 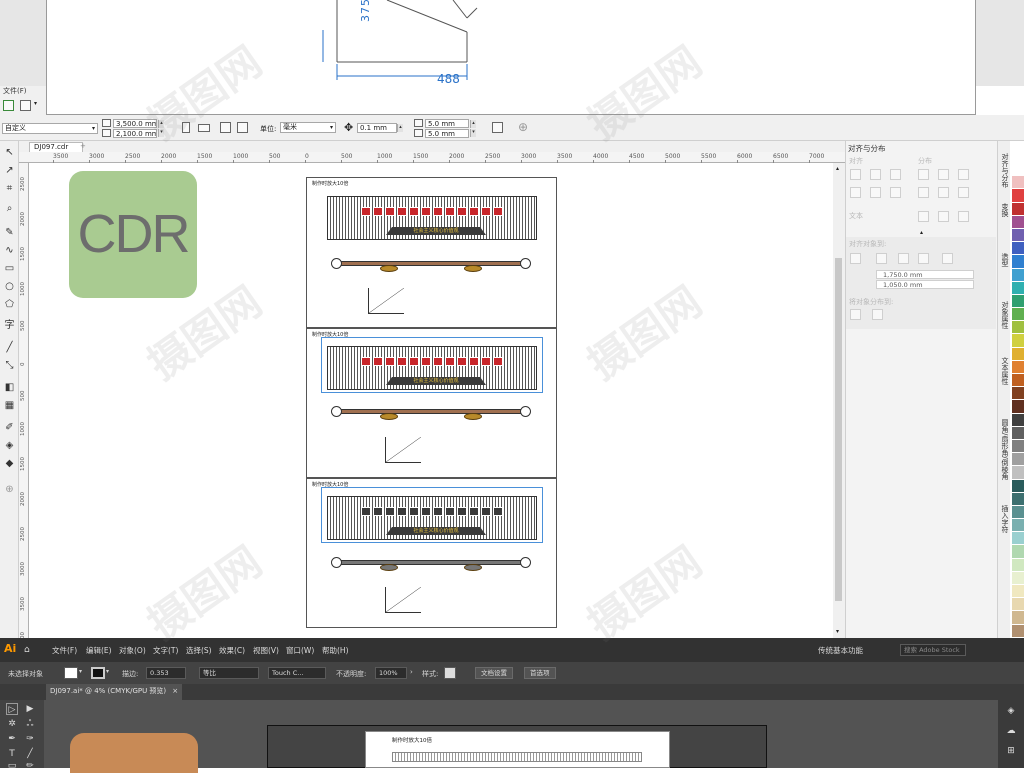 What do you see at coordinates (99, 650) in the screenshot?
I see `ai-menu-item: 编辑(E)` at bounding box center [99, 650].